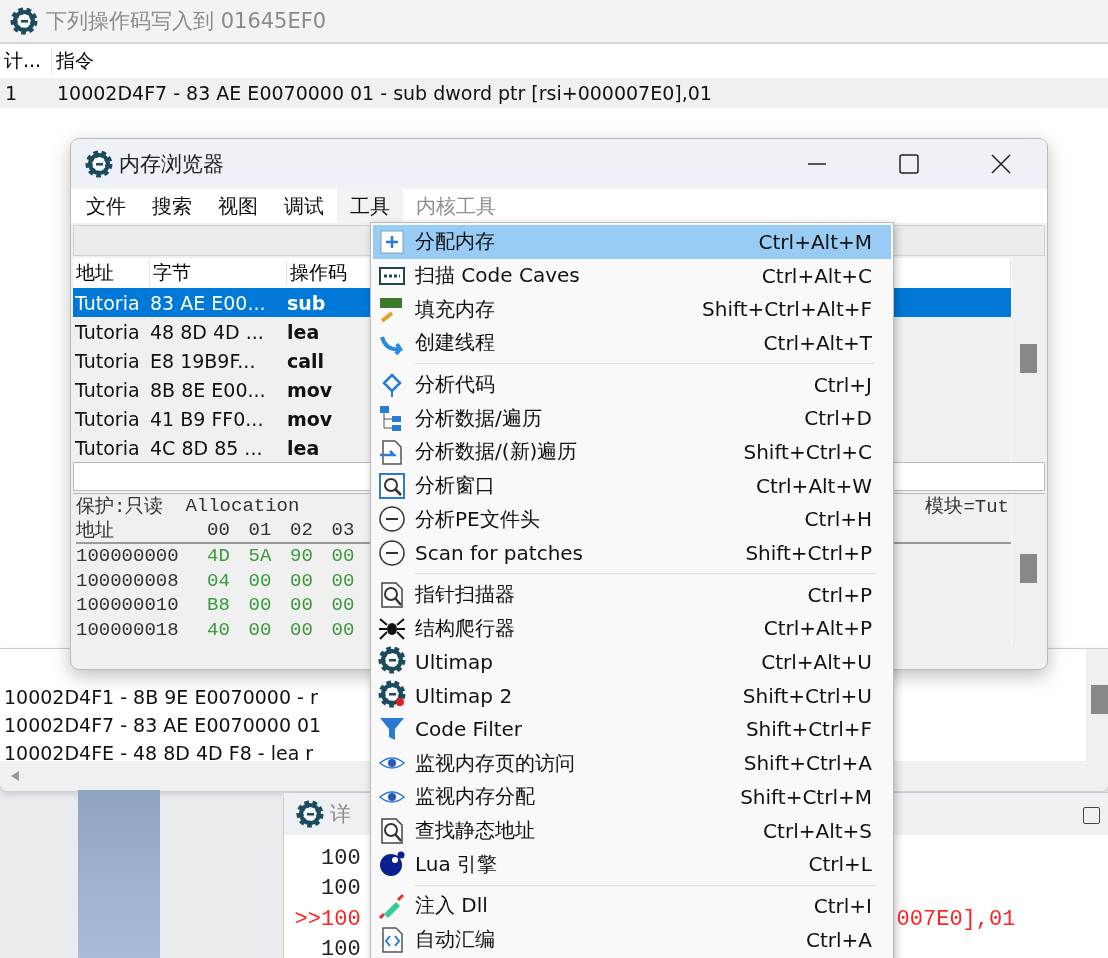 The width and height of the screenshot is (1108, 958). Describe the element at coordinates (128, 556) in the screenshot. I see `hex-address: 100000000` at that location.